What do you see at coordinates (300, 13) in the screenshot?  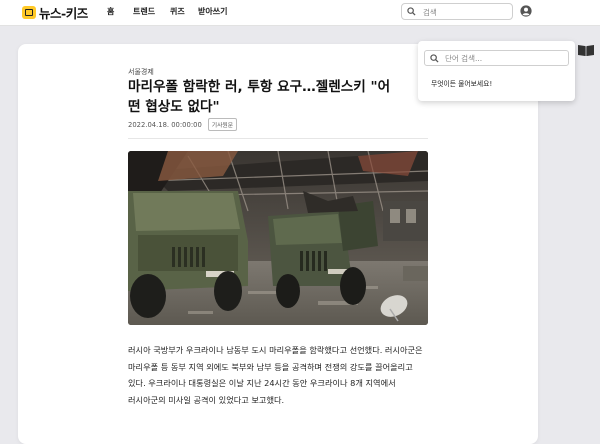 I see `top-navigation-bar: 뉴스-키즈 홈 트렌드 퀴즈 받아쓰기 검색` at bounding box center [300, 13].